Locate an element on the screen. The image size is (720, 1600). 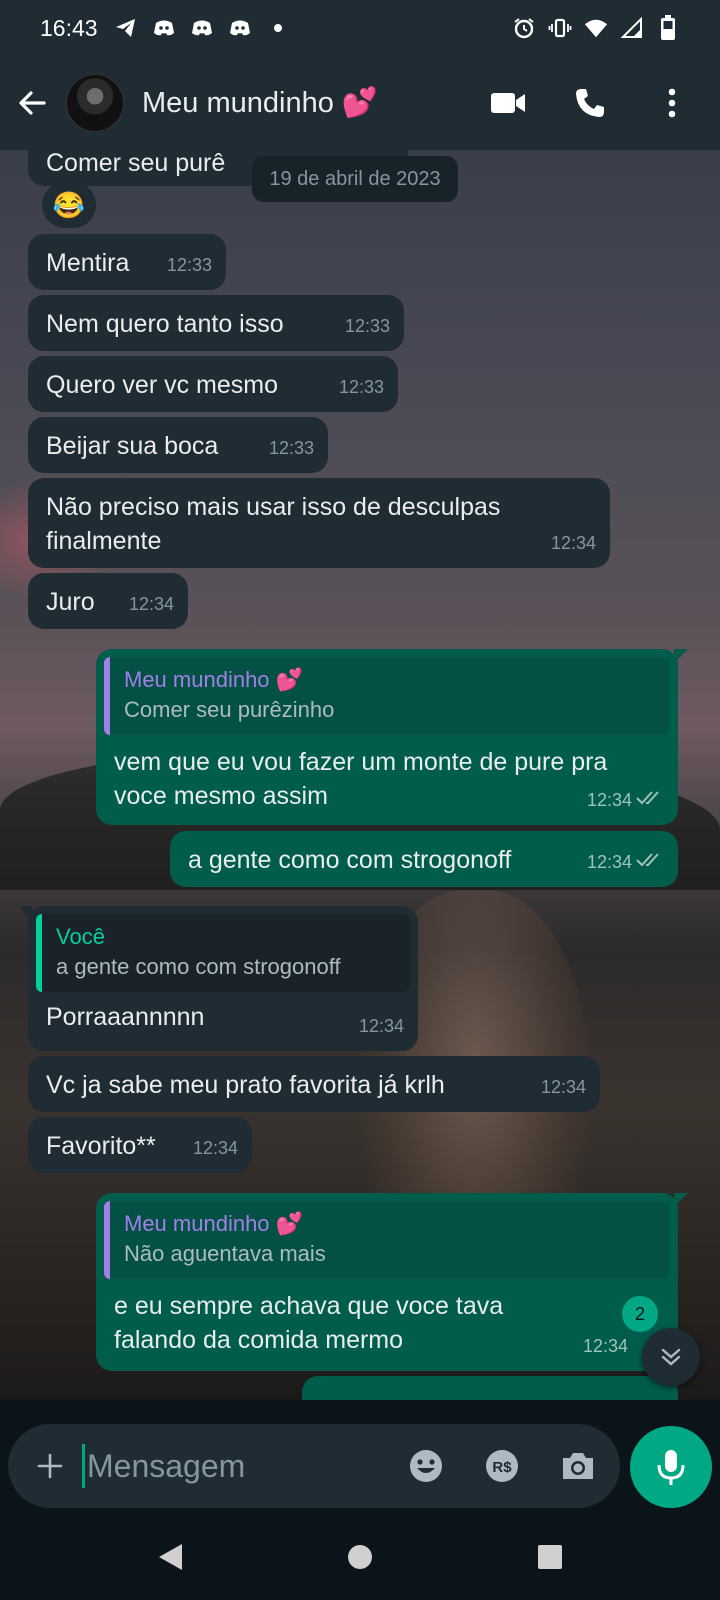
contact-name: Meu mundinho 💕 is located at coordinates (260, 103).